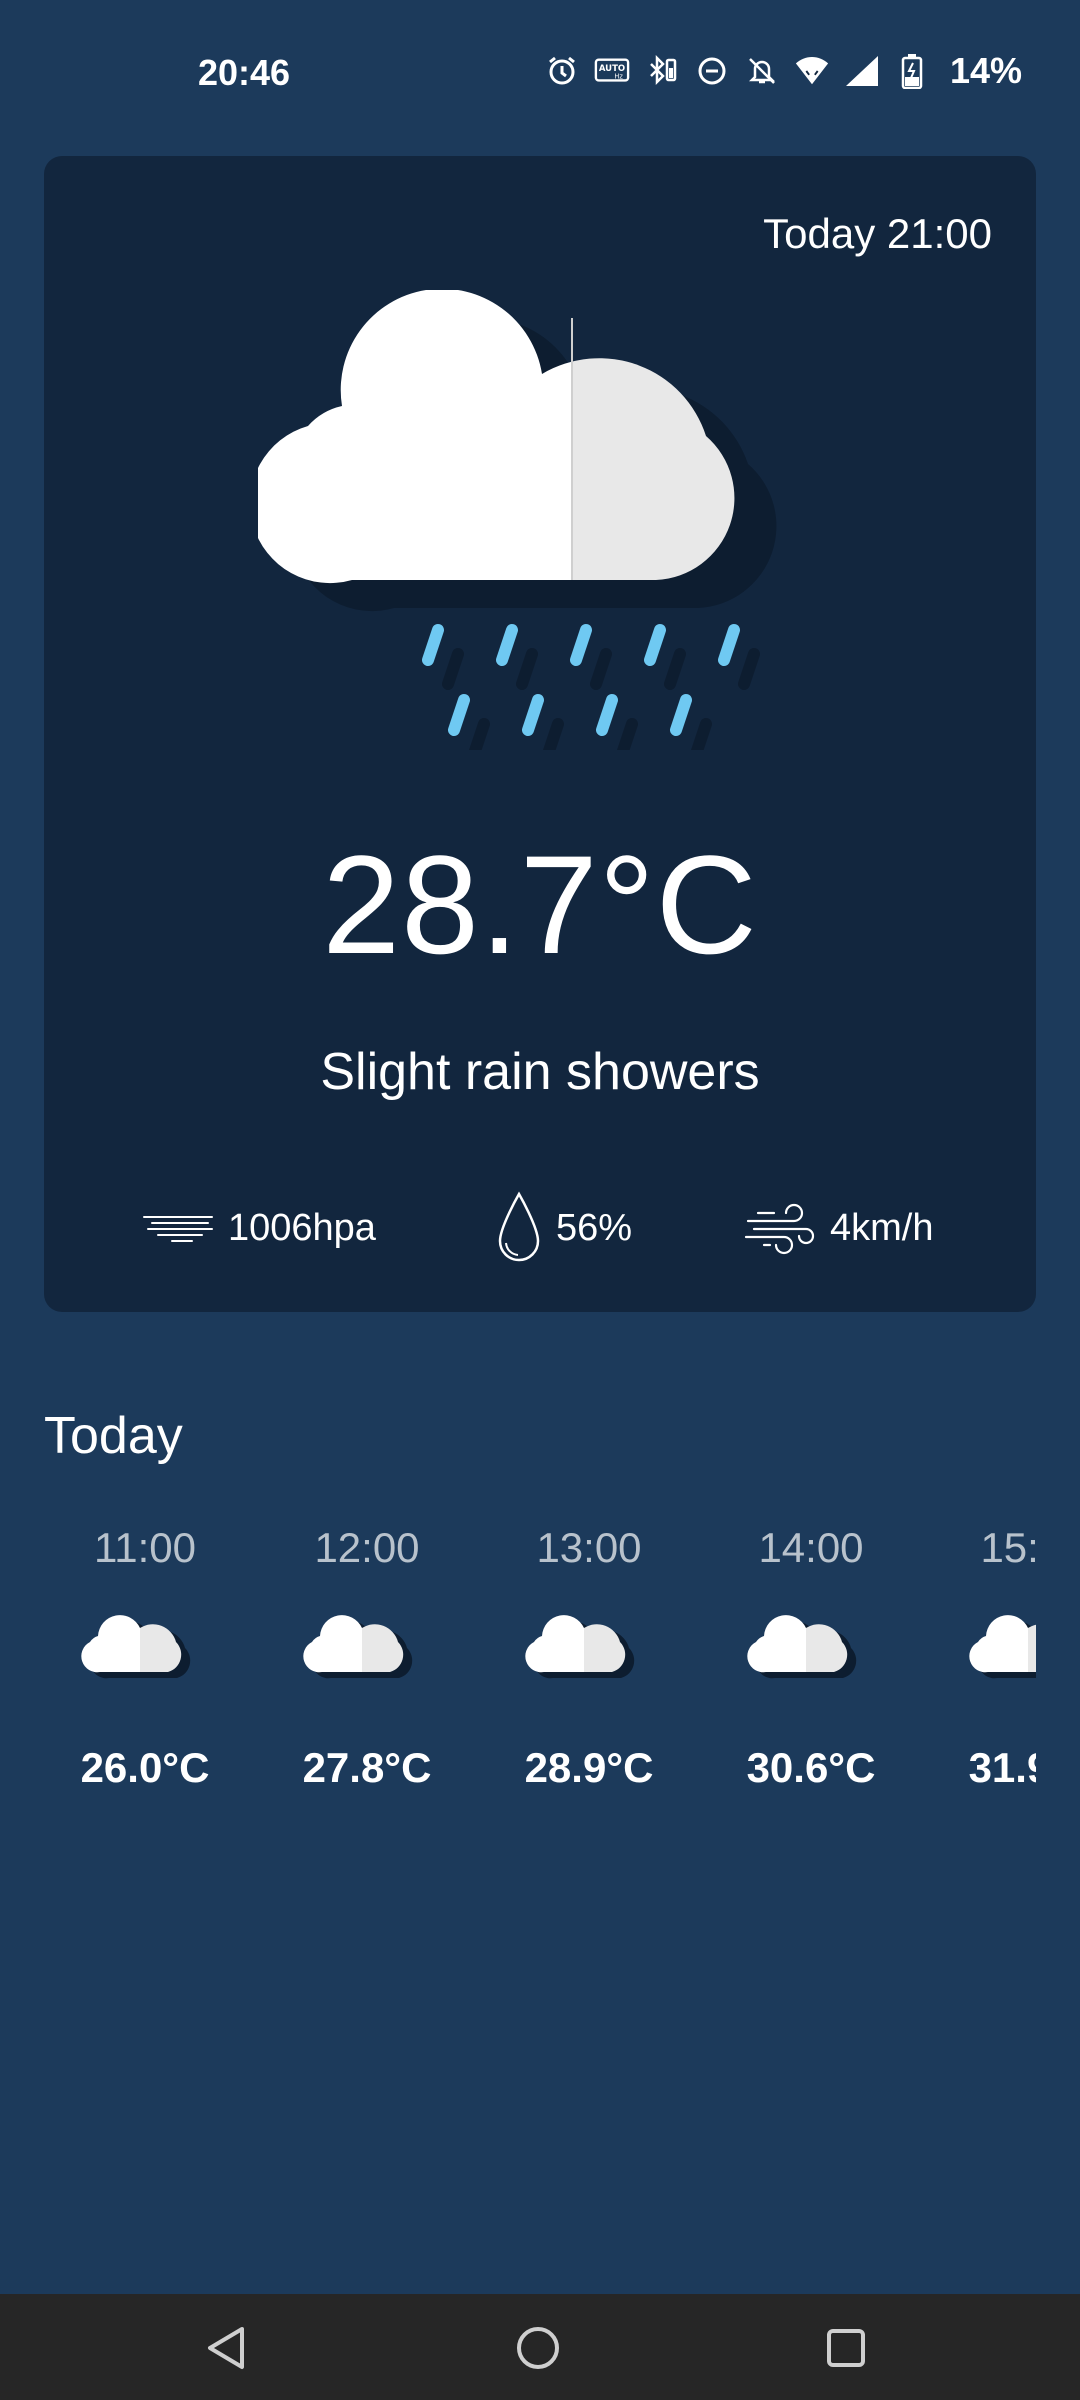 Image resolution: width=1080 pixels, height=2400 pixels. What do you see at coordinates (882, 1227) in the screenshot?
I see `wind-value: 4km/h` at bounding box center [882, 1227].